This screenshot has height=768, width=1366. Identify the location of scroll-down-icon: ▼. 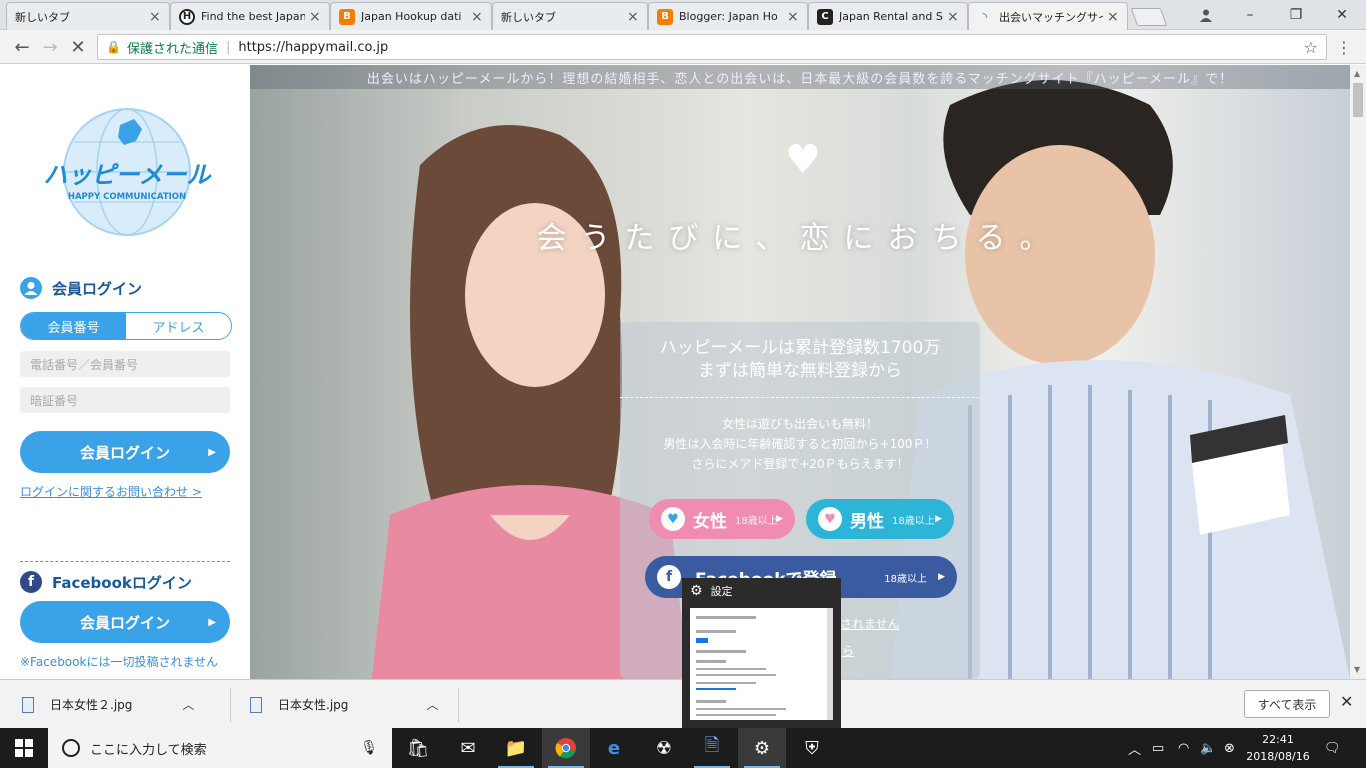
(1357, 669).